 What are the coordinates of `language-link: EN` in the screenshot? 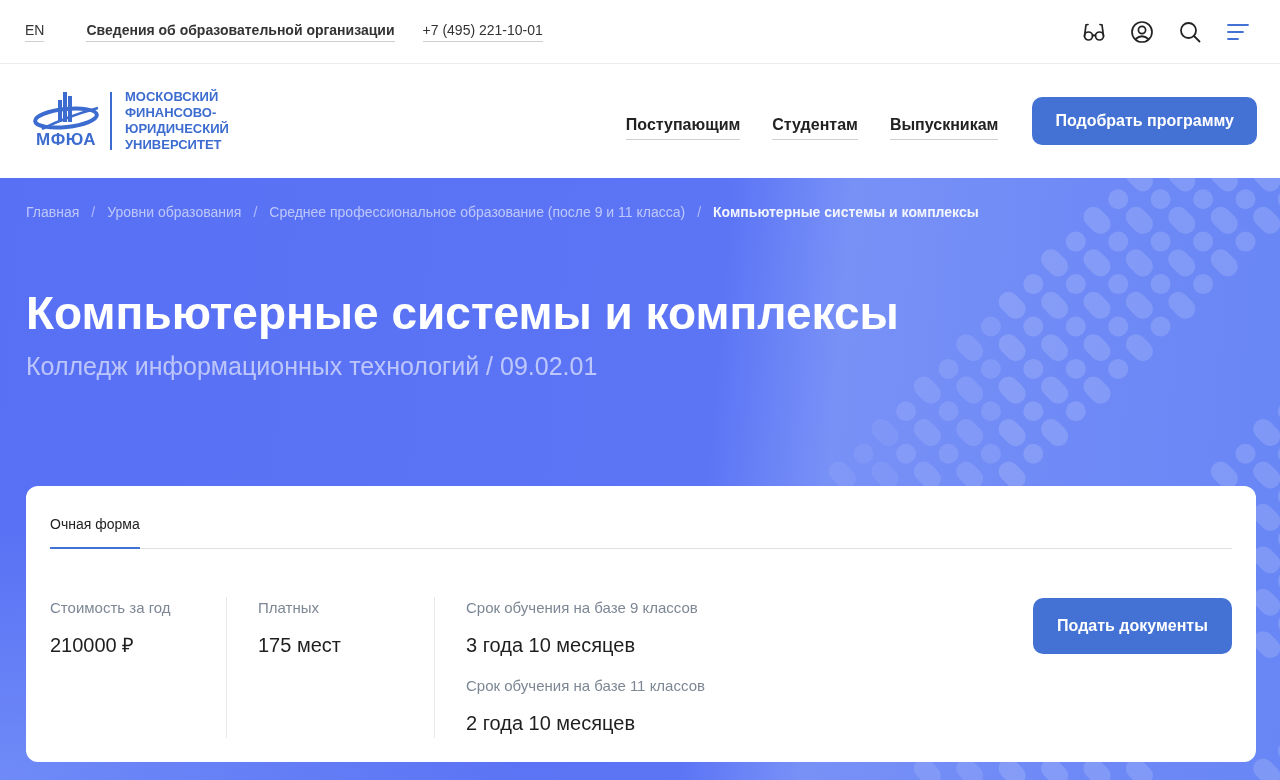 It's located at (35, 31).